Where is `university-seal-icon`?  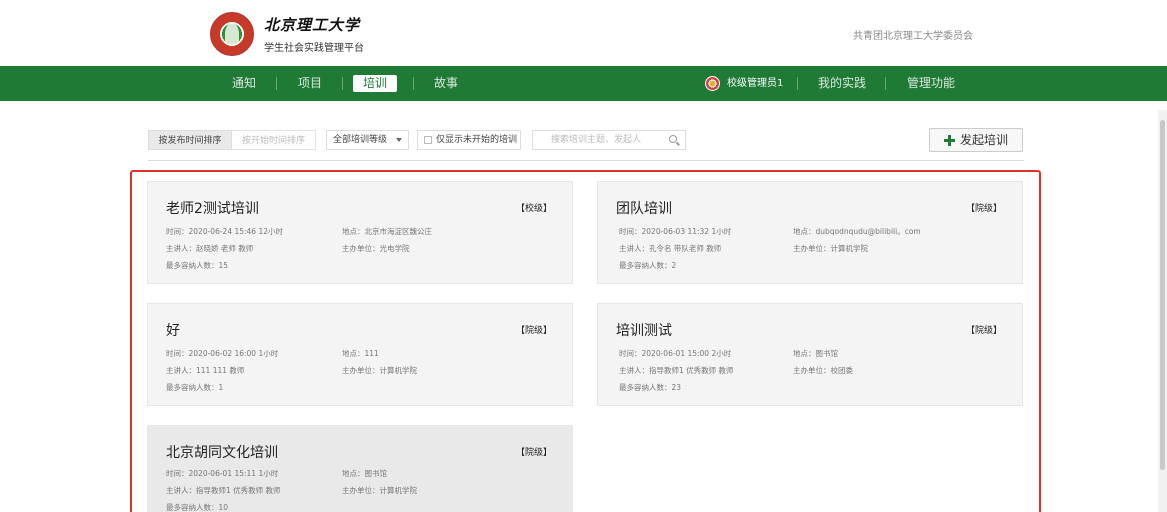
university-seal-icon is located at coordinates (232, 34).